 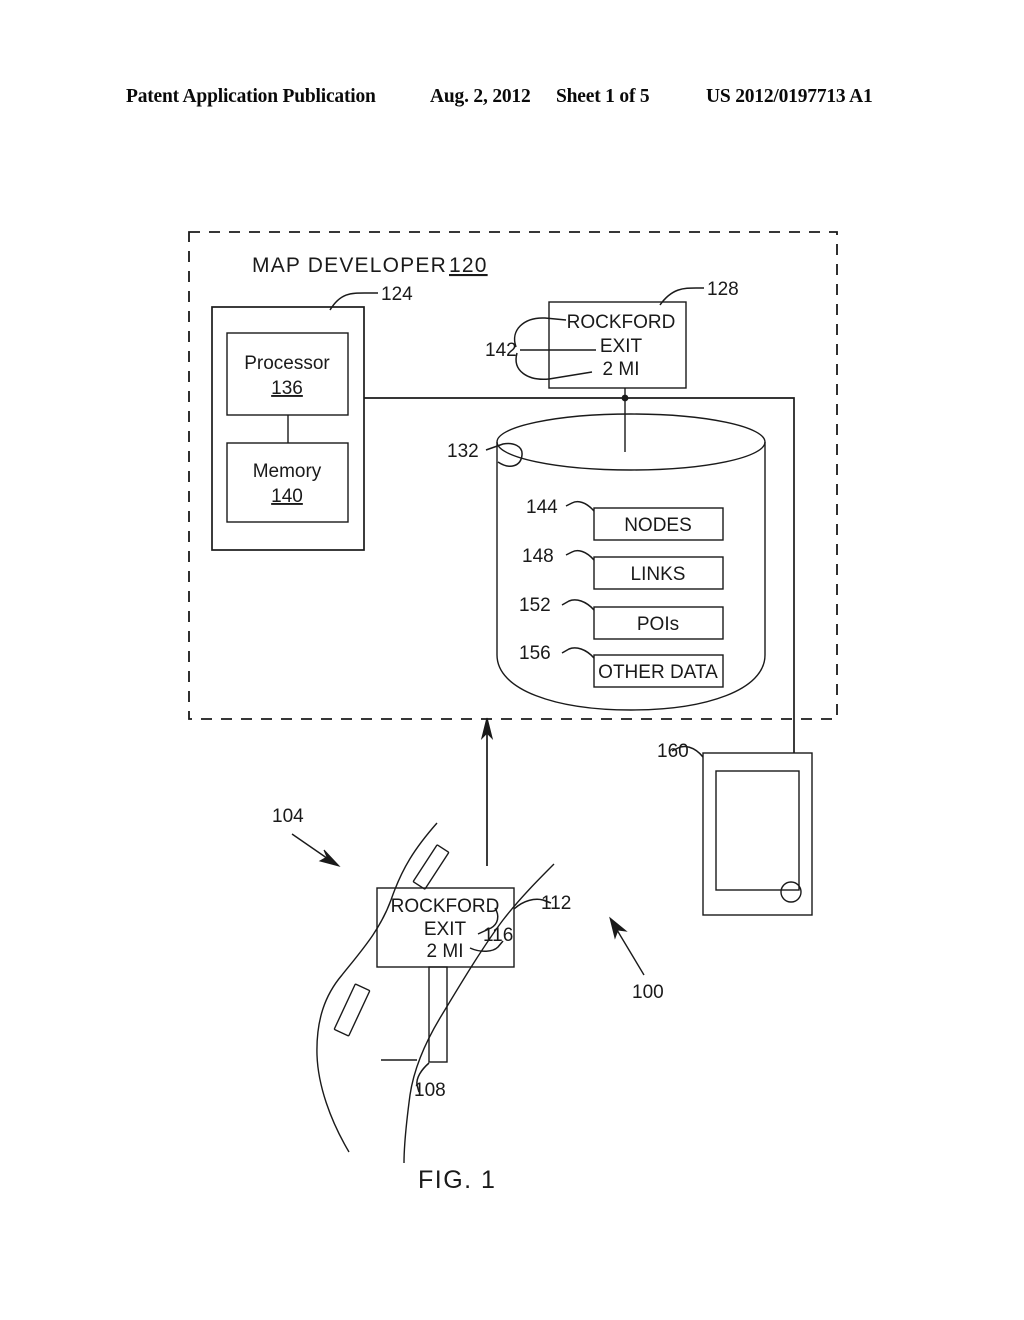 What do you see at coordinates (438, 1014) in the screenshot?
I see `sign-post` at bounding box center [438, 1014].